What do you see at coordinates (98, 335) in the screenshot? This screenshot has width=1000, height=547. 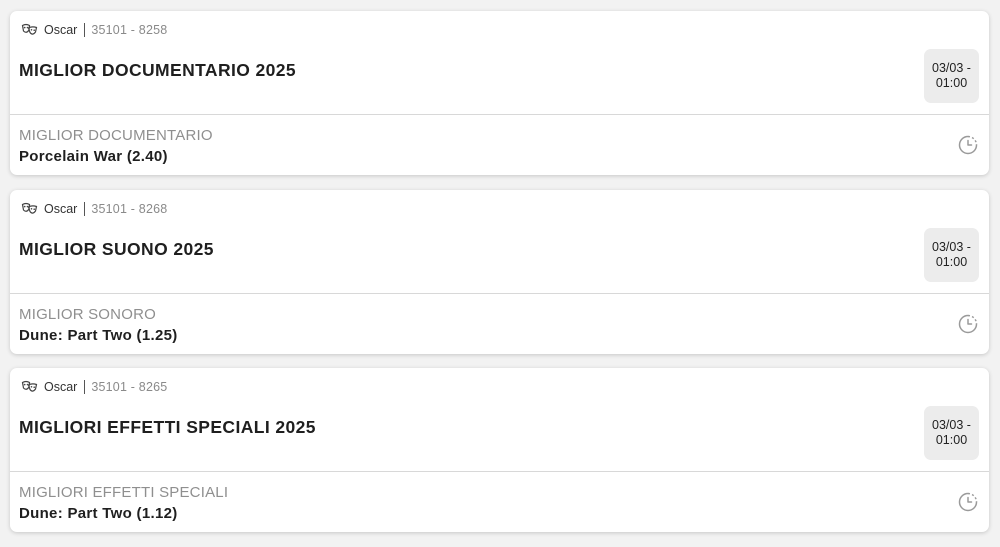 I see `selection-odds: Dune: Part Two (1.25)` at bounding box center [98, 335].